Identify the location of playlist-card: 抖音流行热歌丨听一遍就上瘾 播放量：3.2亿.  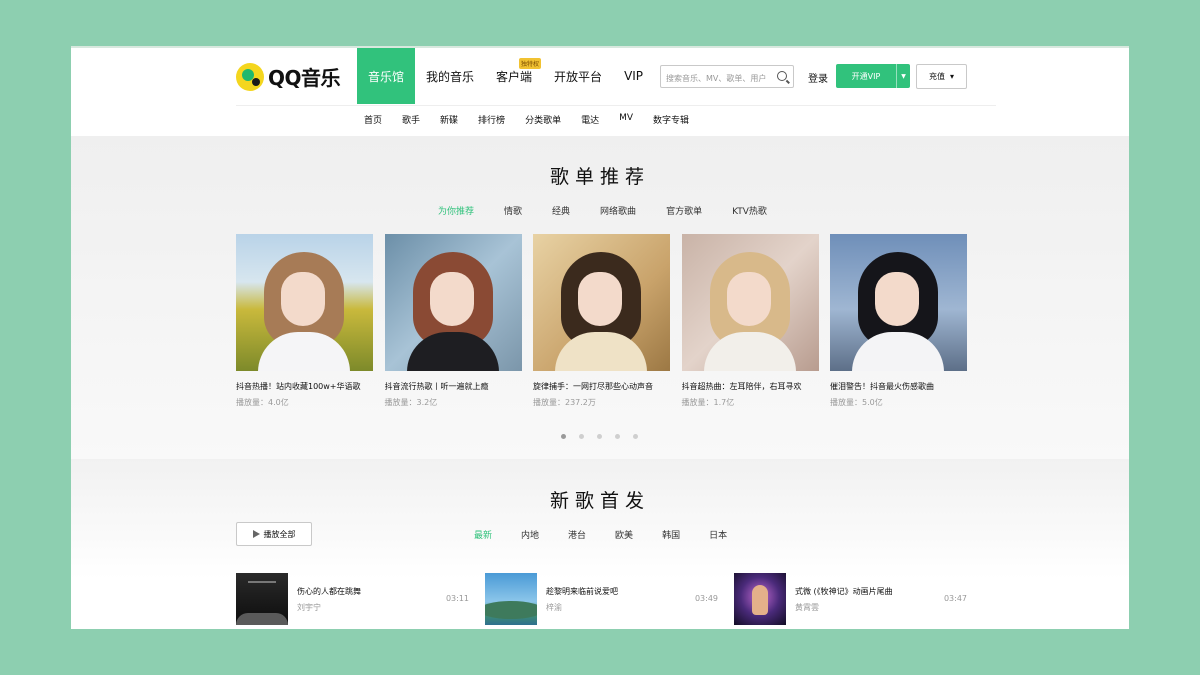
(453, 321).